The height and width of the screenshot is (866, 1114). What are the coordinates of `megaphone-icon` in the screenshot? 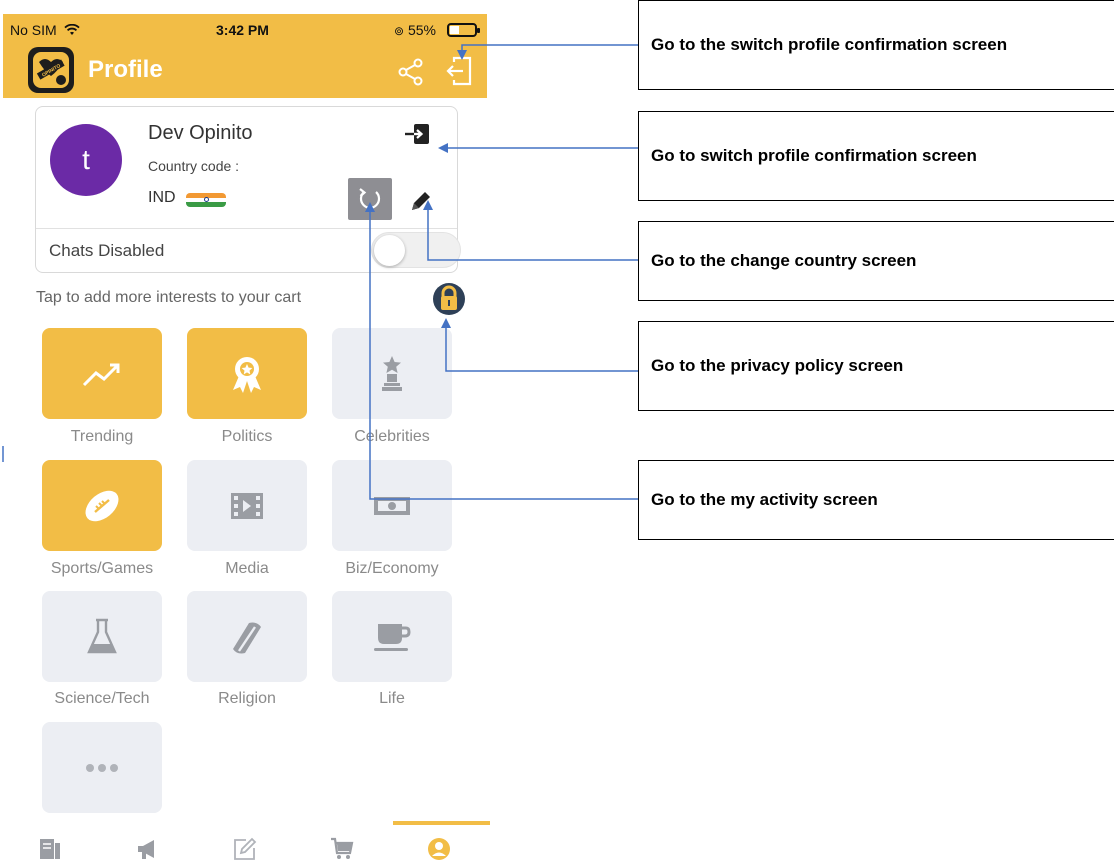 It's located at (147, 849).